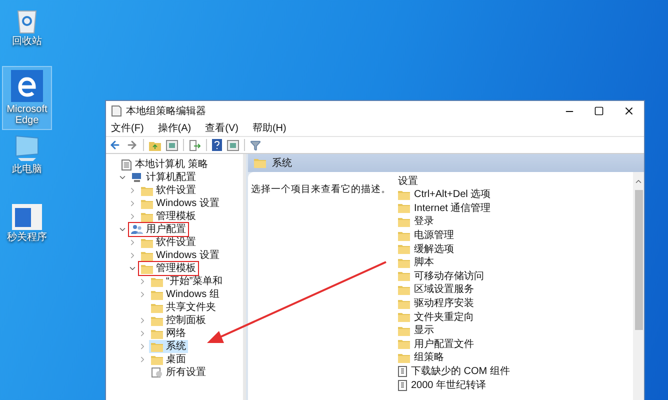 Image resolution: width=668 pixels, height=400 pixels. Describe the element at coordinates (116, 111) in the screenshot. I see `app-icon` at that location.